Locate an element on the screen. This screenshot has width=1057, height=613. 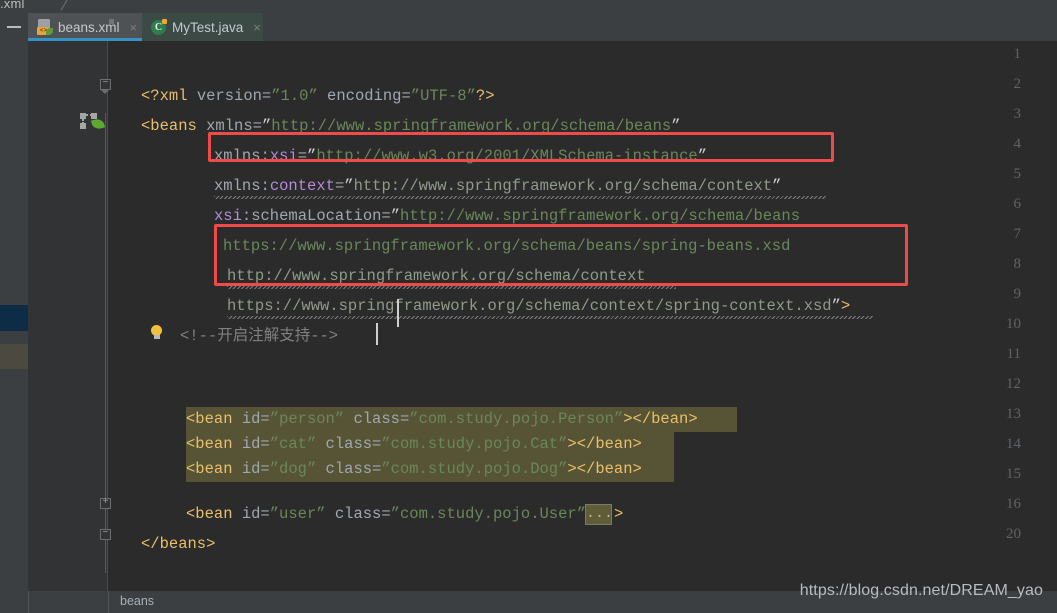
text-caret is located at coordinates (377, 334).